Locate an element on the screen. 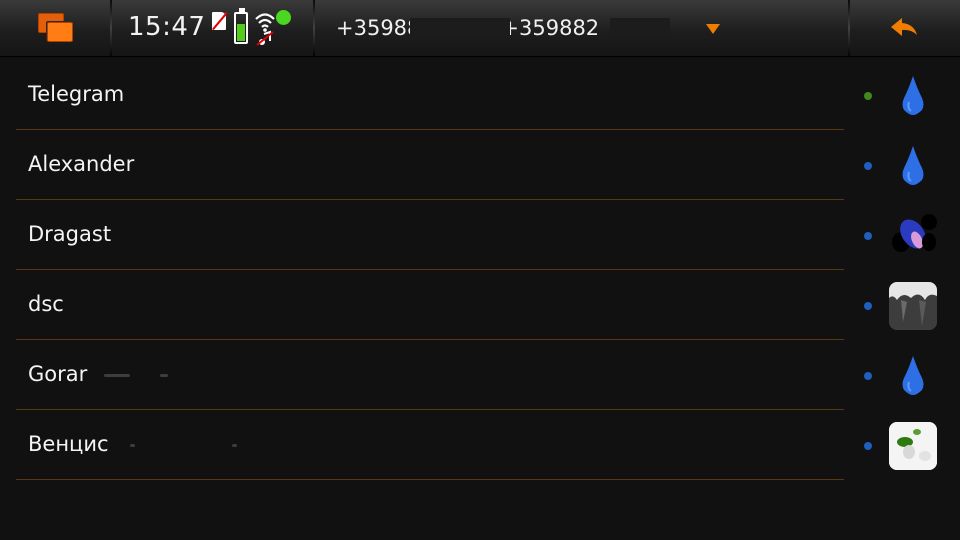  contact-row: Gorar is located at coordinates (430, 375).